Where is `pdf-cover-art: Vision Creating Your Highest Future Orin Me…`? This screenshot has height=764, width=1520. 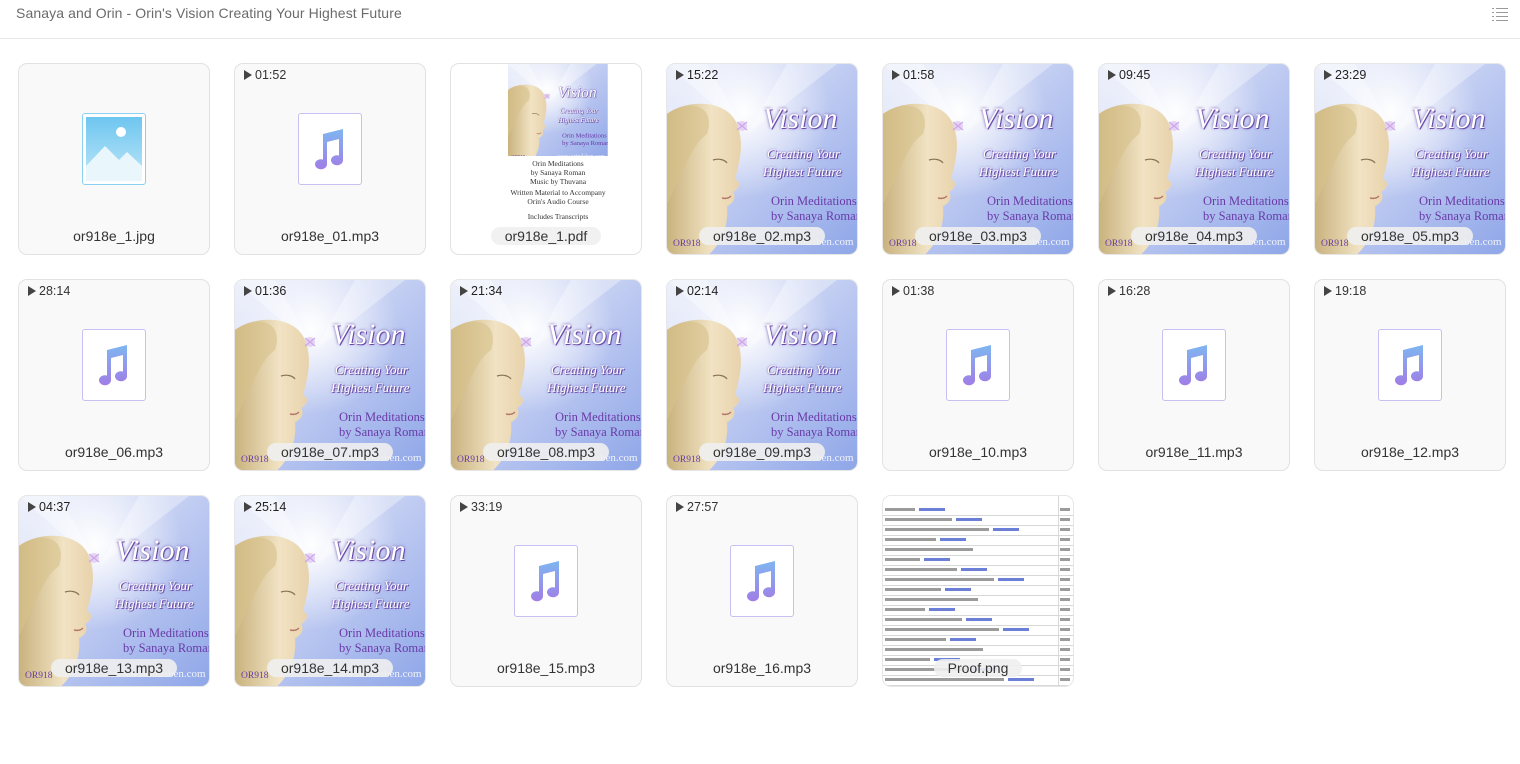 pdf-cover-art: Vision Creating Your Highest Future Orin Me… is located at coordinates (558, 110).